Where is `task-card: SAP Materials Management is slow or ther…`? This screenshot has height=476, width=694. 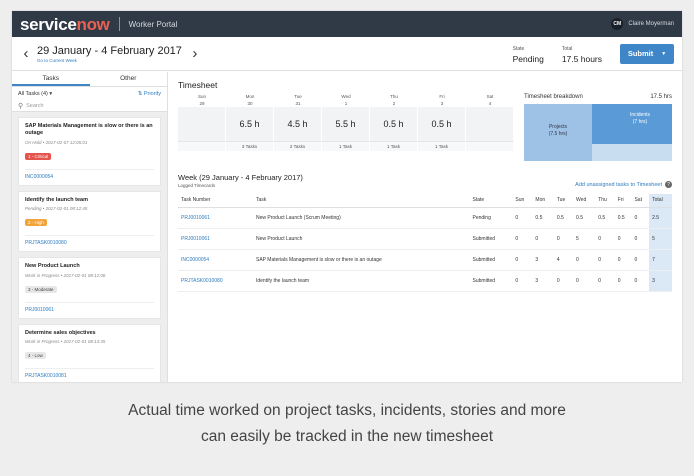
task-card: SAP Materials Management is slow or ther… is located at coordinates (89, 151).